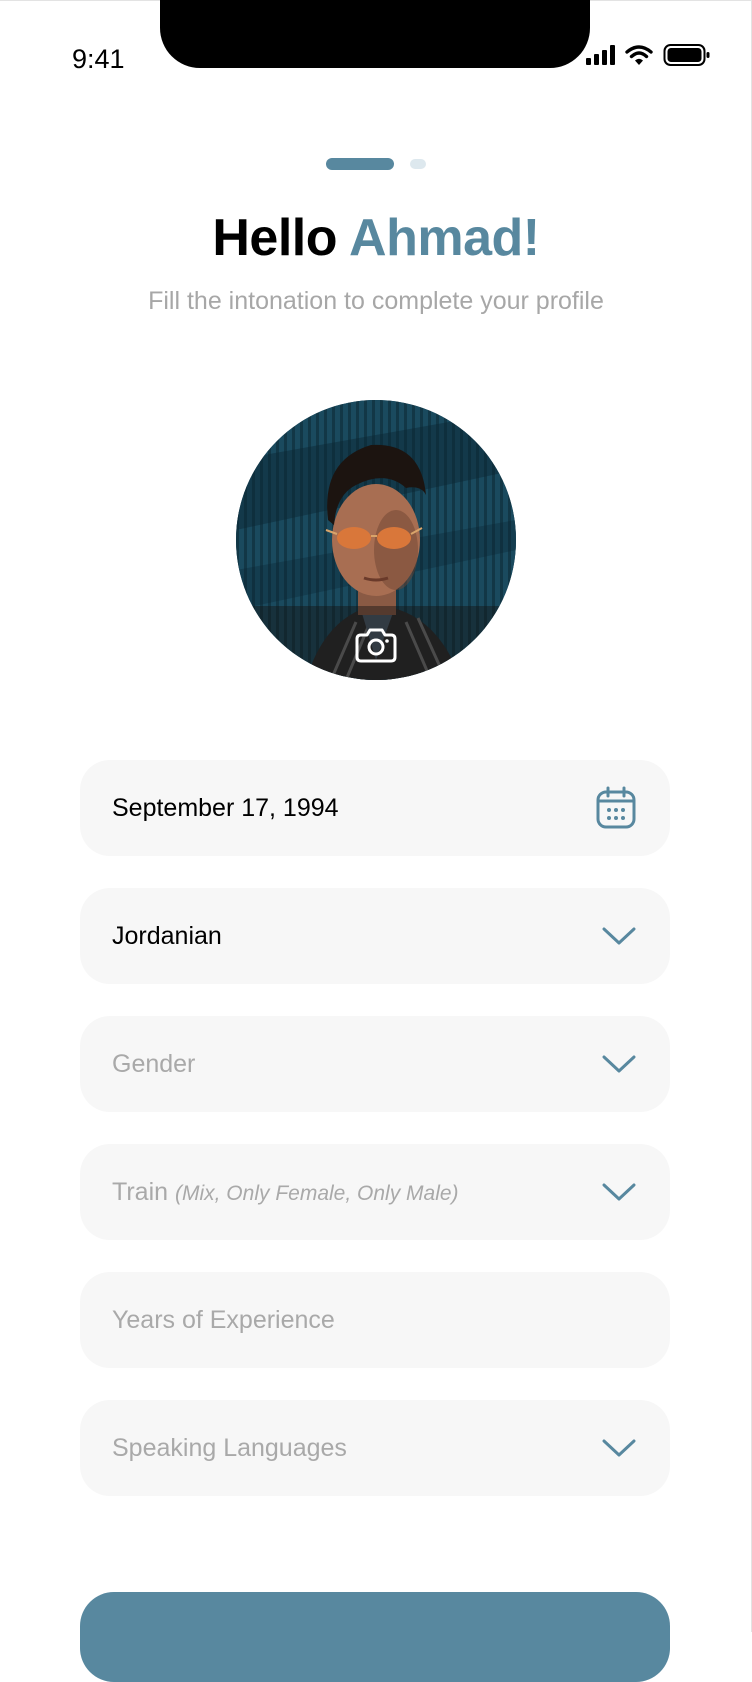 This screenshot has height=1682, width=752. I want to click on profile-photo, so click(376, 540).